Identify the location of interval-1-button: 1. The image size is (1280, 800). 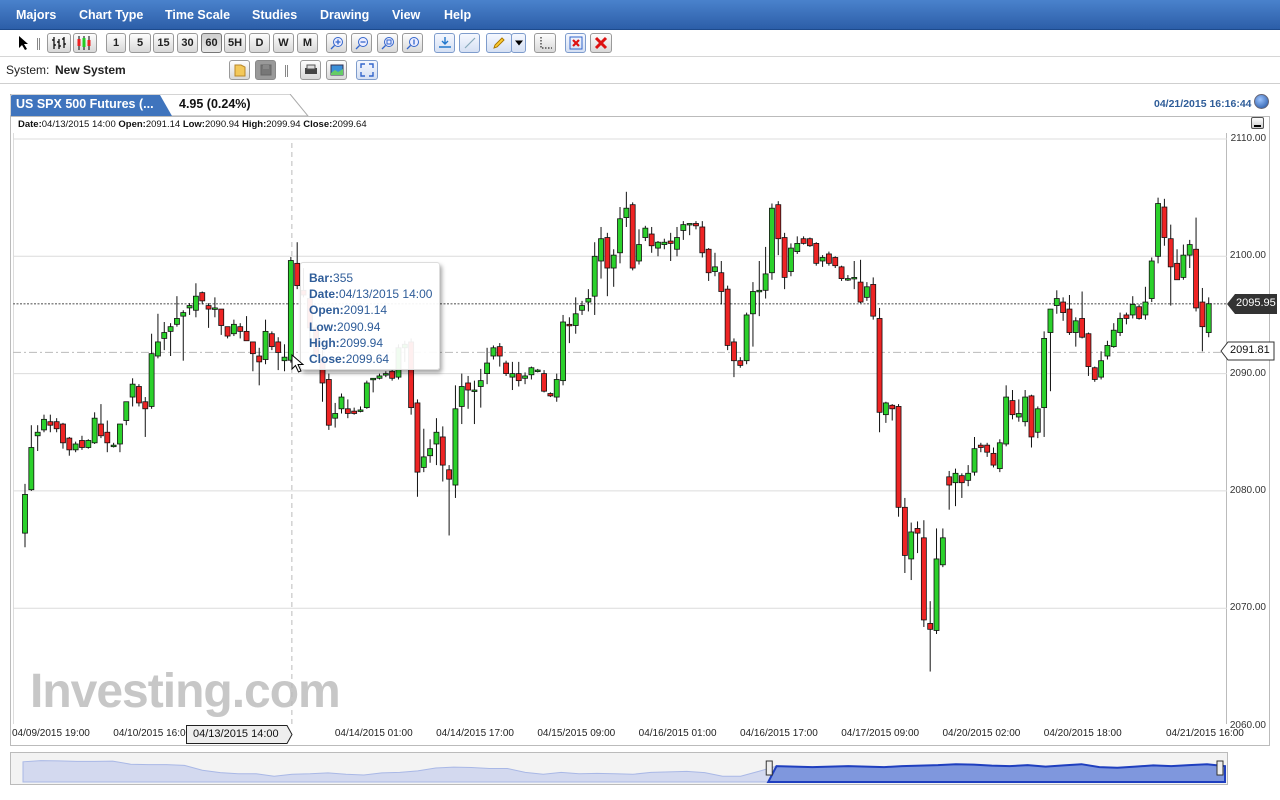
(116, 43).